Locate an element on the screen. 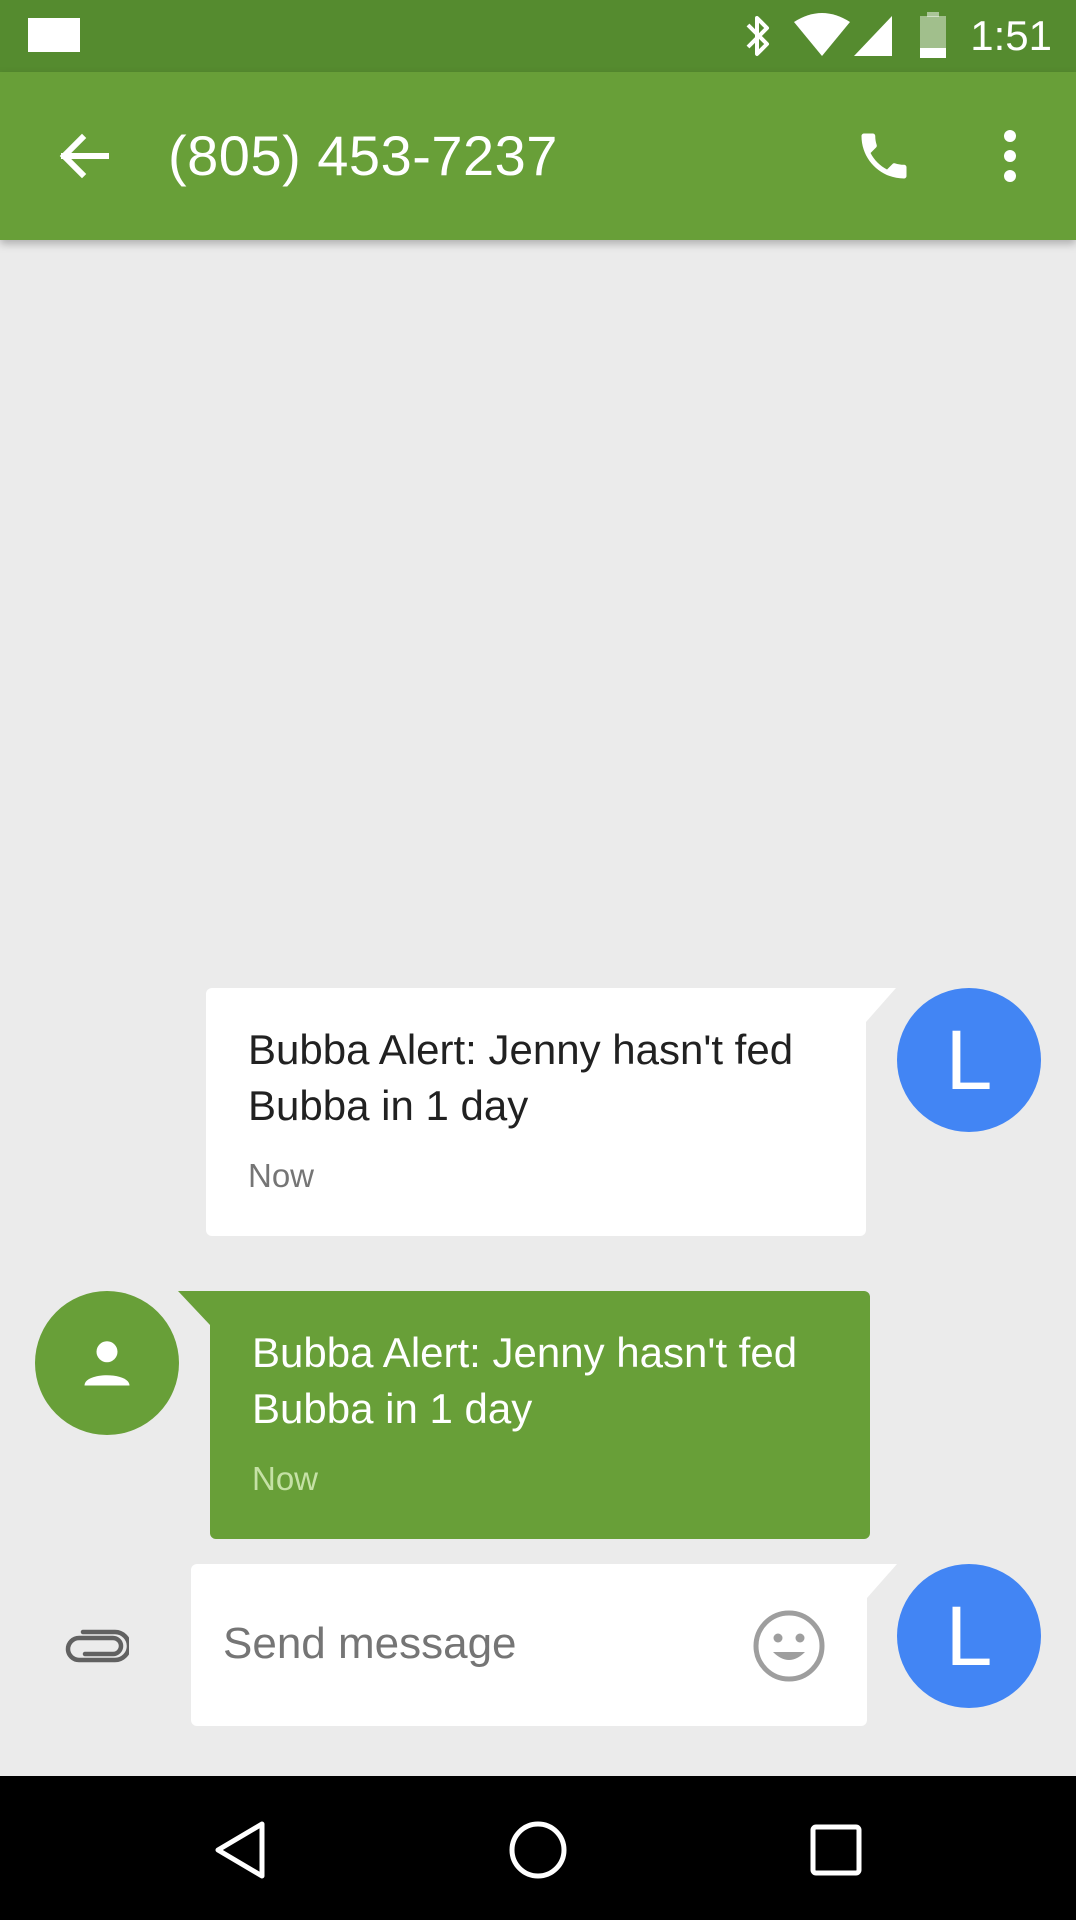  back-triangle-icon is located at coordinates (240, 1850).